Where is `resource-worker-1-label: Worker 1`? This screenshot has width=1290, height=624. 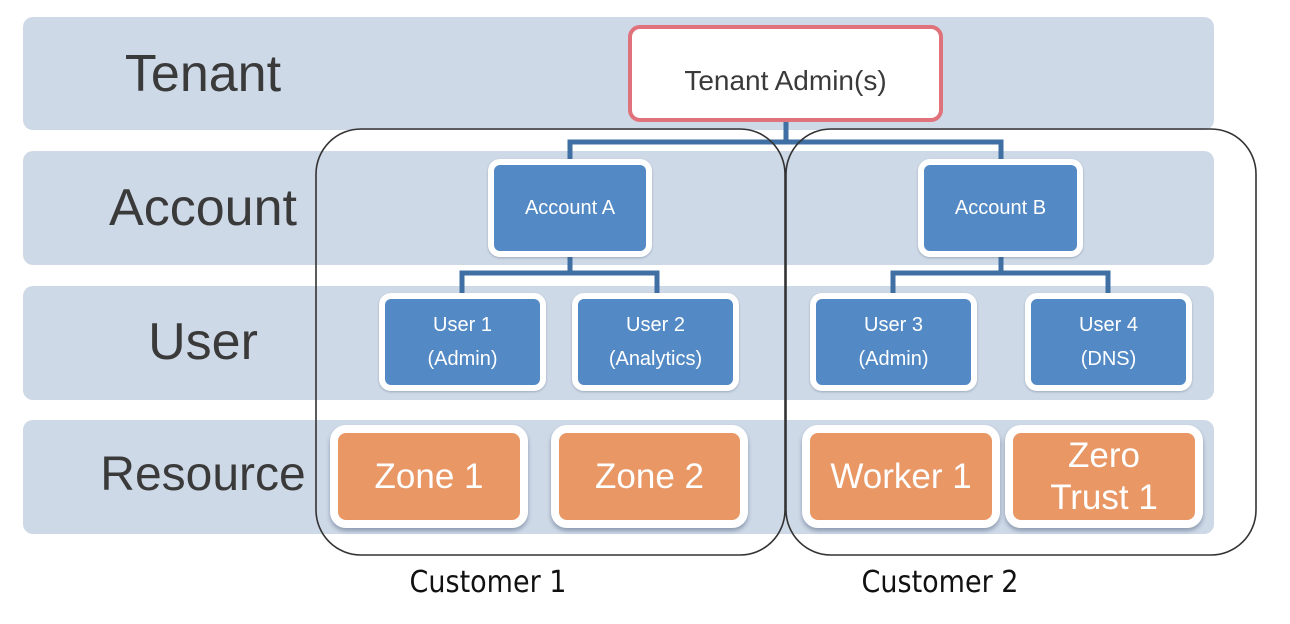
resource-worker-1-label: Worker 1 is located at coordinates (901, 476).